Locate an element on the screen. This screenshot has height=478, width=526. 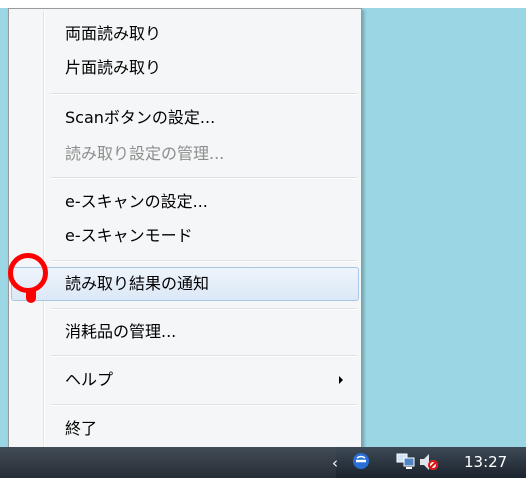
menu-item-label: 読み取り結果の通知 is located at coordinates (137, 283).